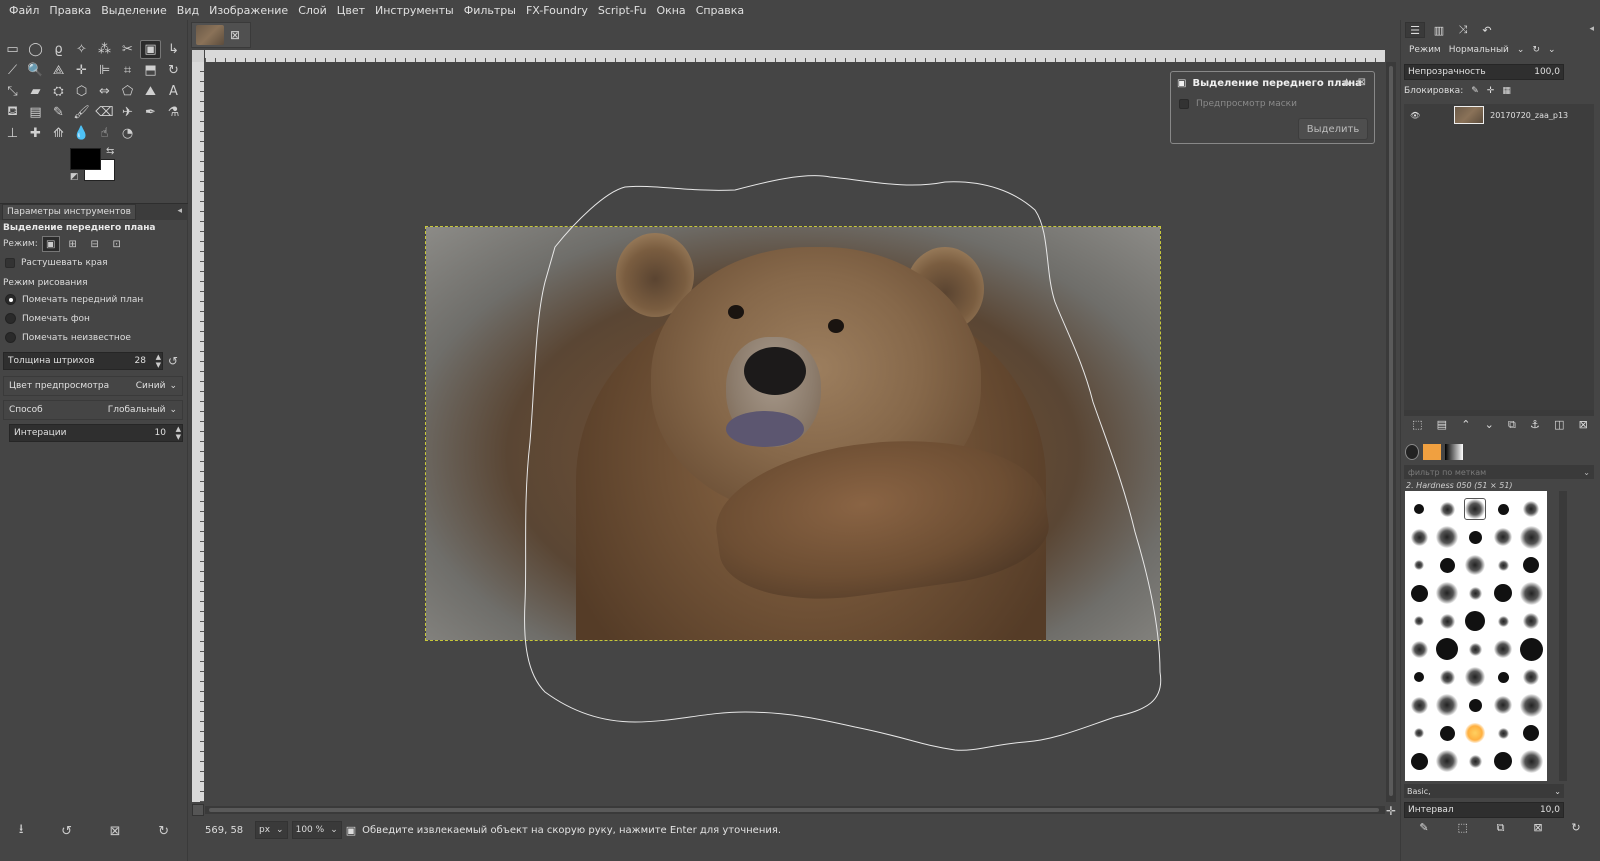 The width and height of the screenshot is (1600, 861). Describe the element at coordinates (93, 386) in the screenshot. I see `preview-color-combo: Цвет предпросмотра Синий ⌄` at that location.